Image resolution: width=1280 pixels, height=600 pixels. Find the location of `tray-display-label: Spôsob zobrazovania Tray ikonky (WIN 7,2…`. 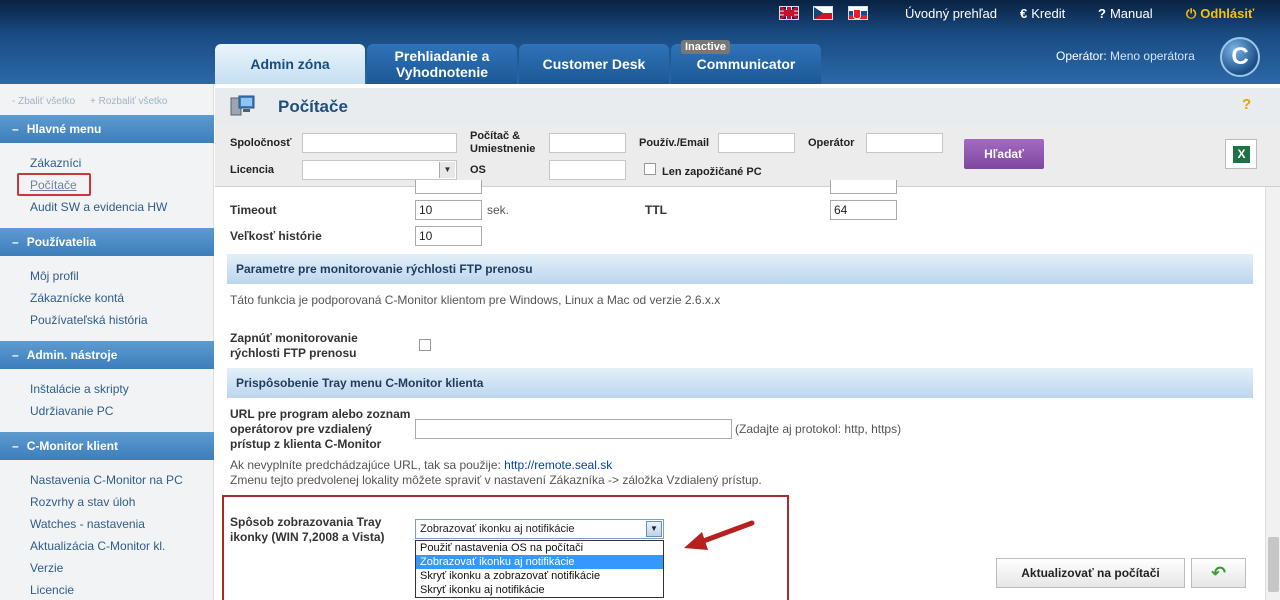

tray-display-label: Spôsob zobrazovania Tray ikonky (WIN 7,2… is located at coordinates (307, 529).